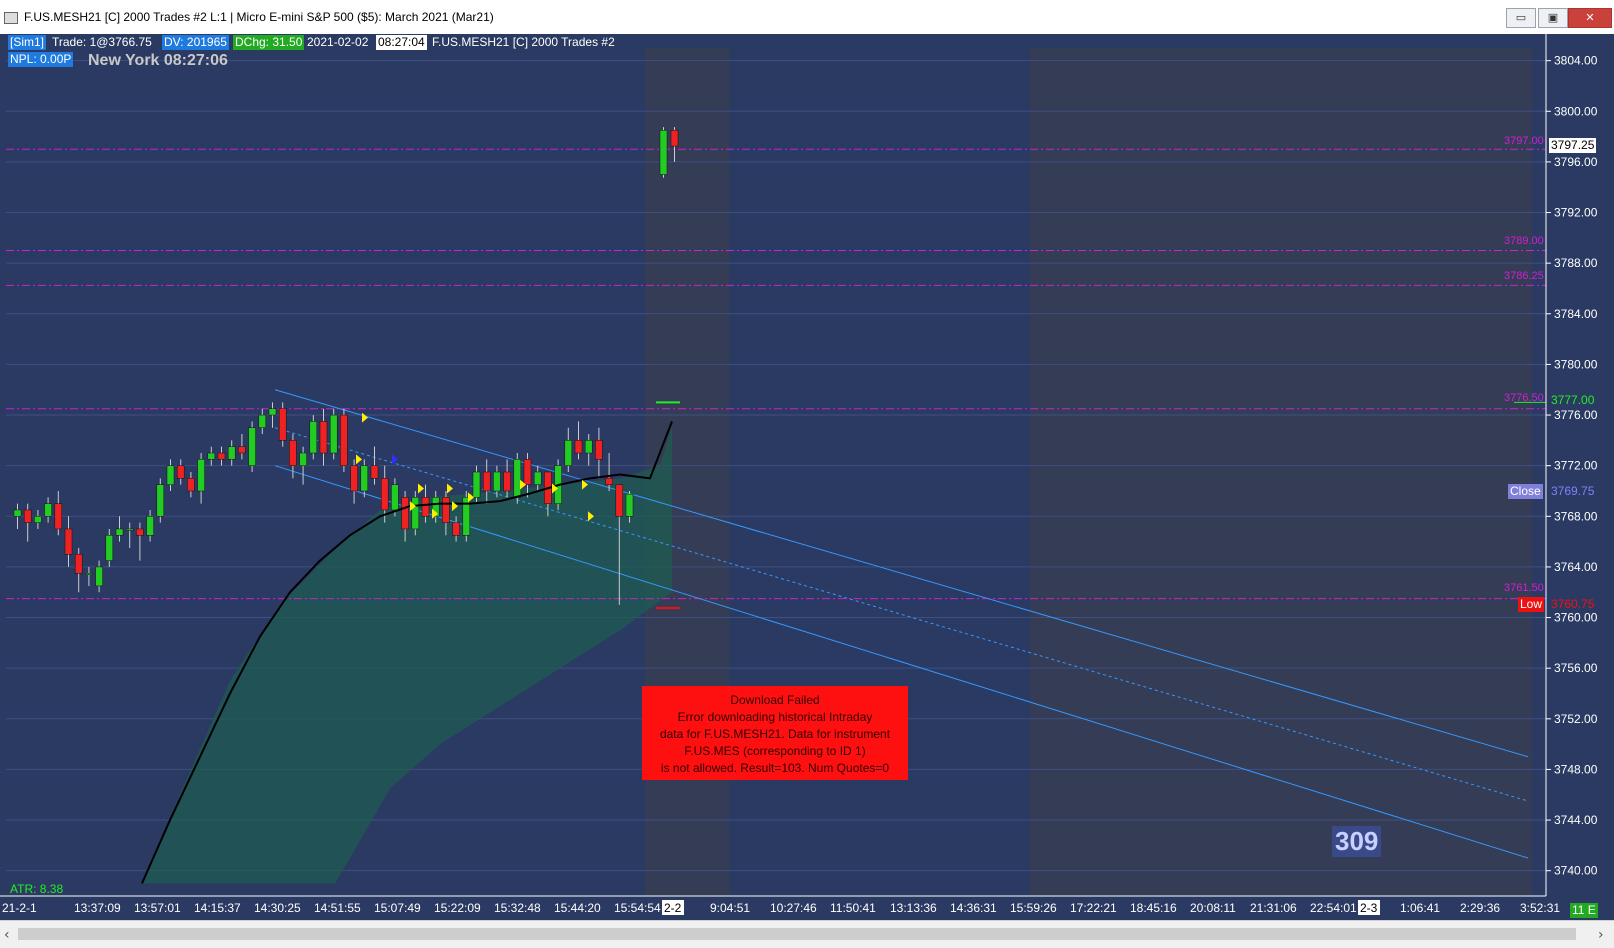 The height and width of the screenshot is (948, 1614). Describe the element at coordinates (1576, 769) in the screenshot. I see `price-tick-label: 3748.00` at that location.